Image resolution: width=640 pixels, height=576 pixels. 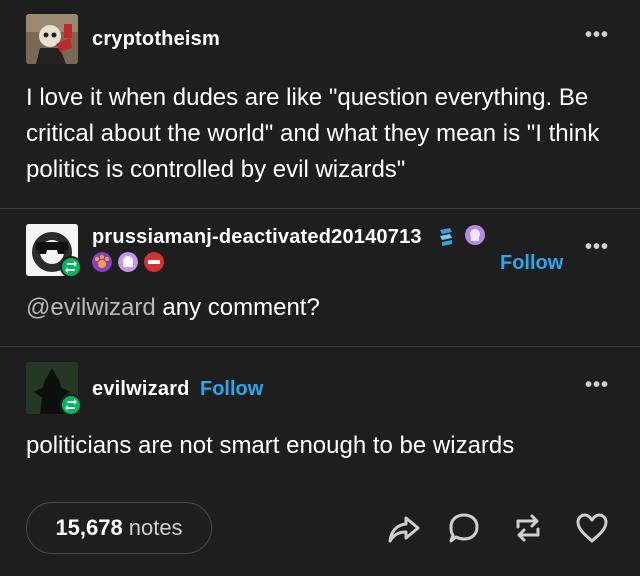 What do you see at coordinates (141, 389) in the screenshot?
I see `post-username: evilwizard` at bounding box center [141, 389].